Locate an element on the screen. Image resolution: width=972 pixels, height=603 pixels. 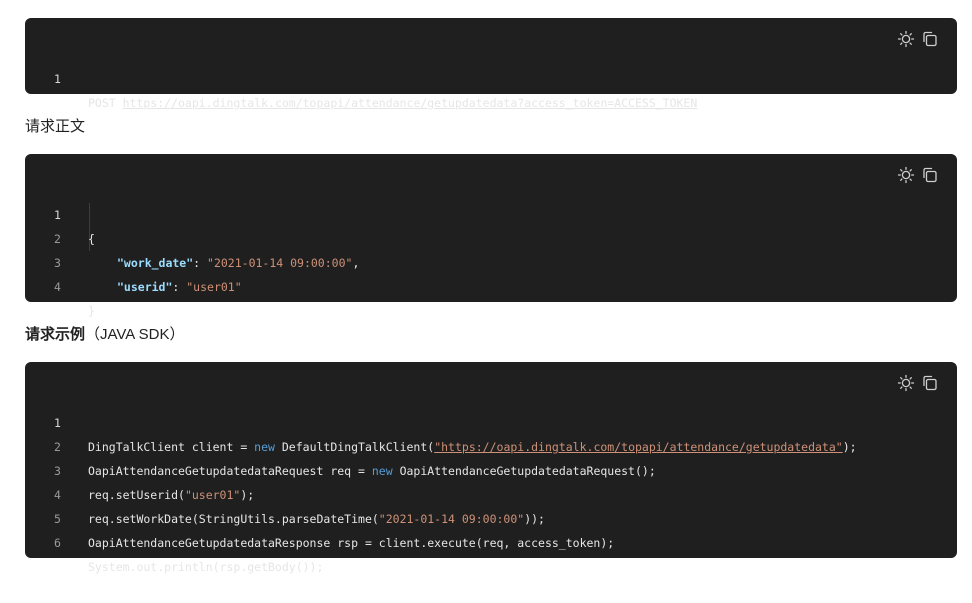
code-text: OapiAttendanceGetupdatedataRequest(); is located at coordinates (524, 471).